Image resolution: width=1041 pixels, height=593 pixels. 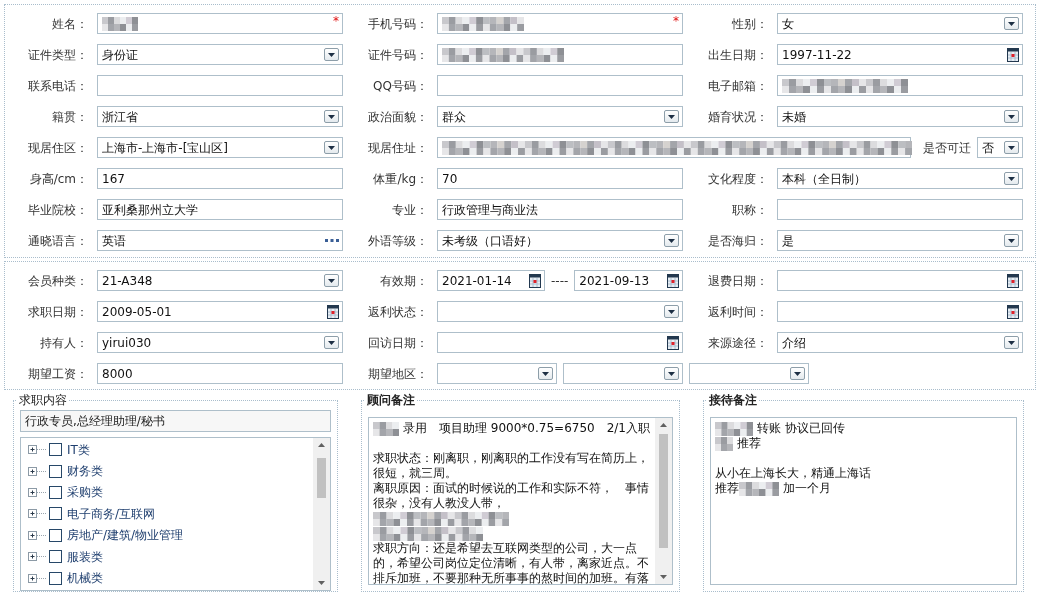 What do you see at coordinates (85, 471) in the screenshot?
I see `tree-item-label: 财务类` at bounding box center [85, 471].